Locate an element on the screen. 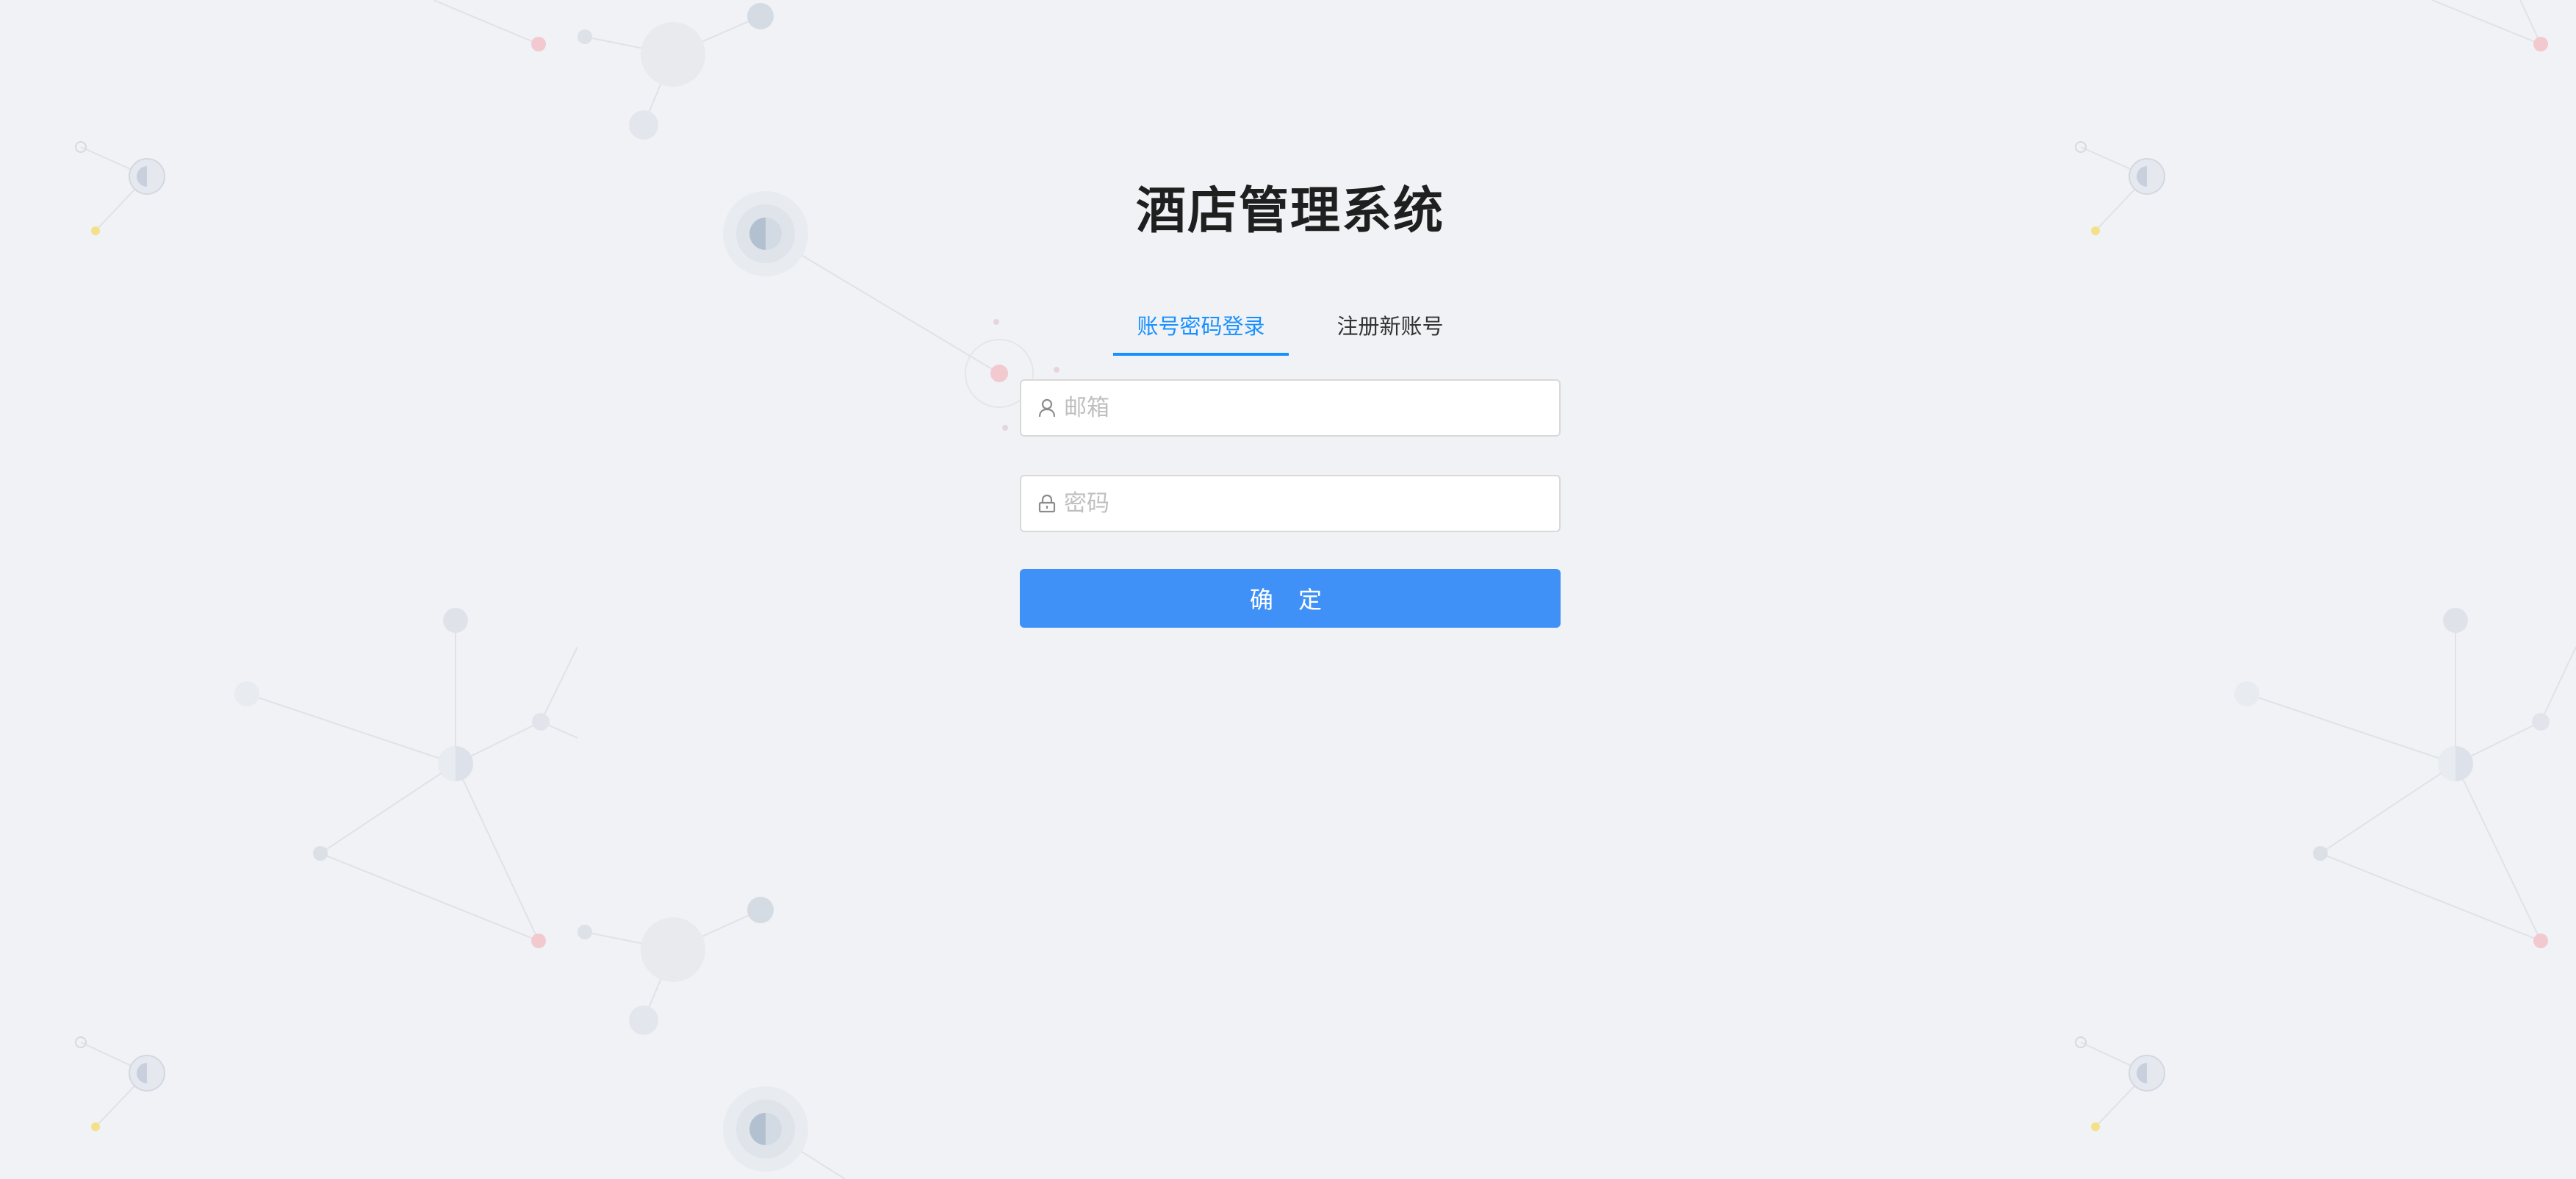 This screenshot has height=1179, width=2576. tab-account-password-login: 账号密码登录 is located at coordinates (1201, 334).